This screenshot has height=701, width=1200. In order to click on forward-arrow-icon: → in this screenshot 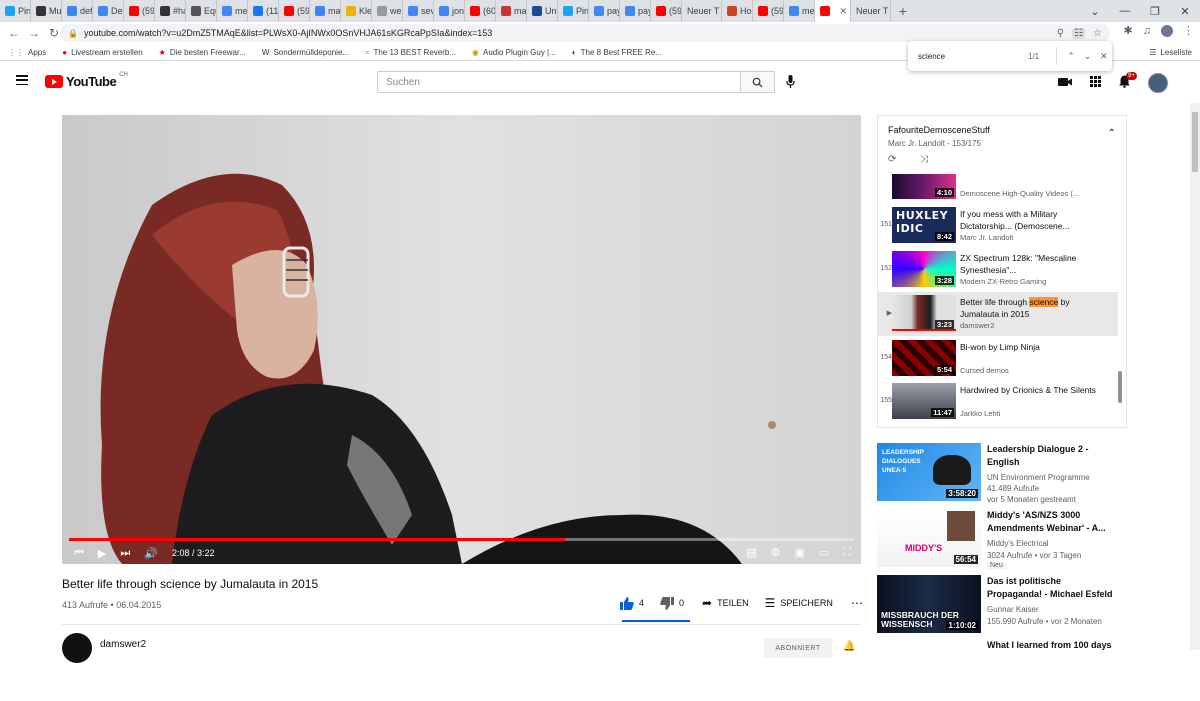, I will do `click(34, 33)`.